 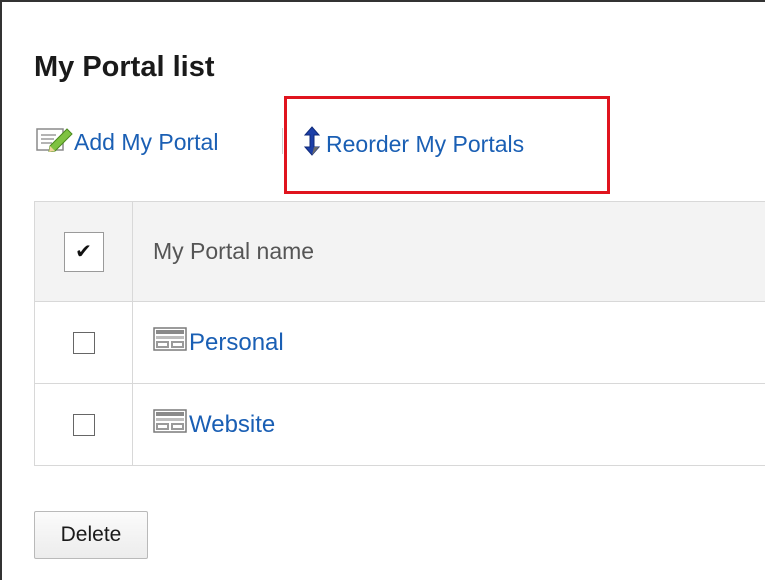 What do you see at coordinates (282, 141) in the screenshot?
I see `action-separator` at bounding box center [282, 141].